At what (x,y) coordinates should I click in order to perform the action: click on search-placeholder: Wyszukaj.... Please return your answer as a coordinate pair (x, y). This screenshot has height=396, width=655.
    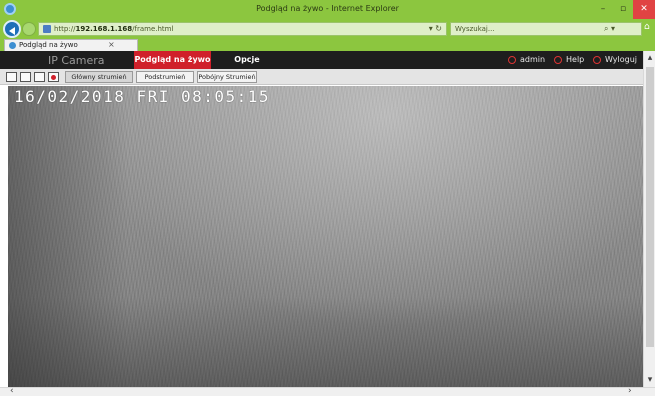
    Looking at the image, I should click on (475, 29).